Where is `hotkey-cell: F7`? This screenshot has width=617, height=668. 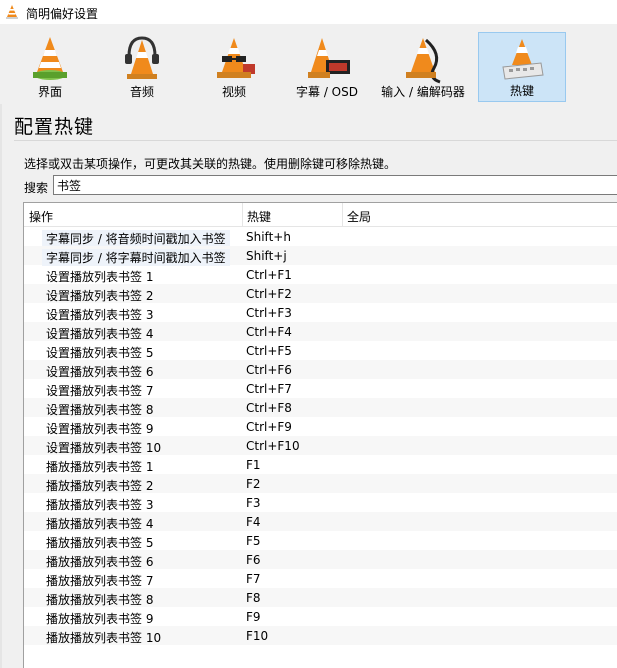 hotkey-cell: F7 is located at coordinates (253, 579).